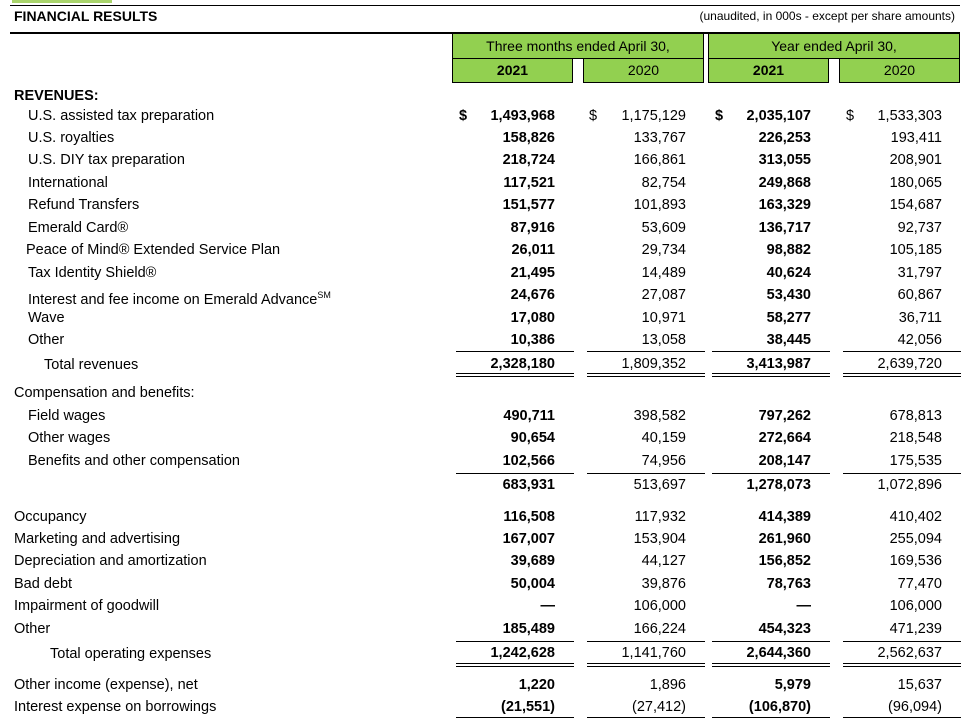  What do you see at coordinates (532, 584) in the screenshot?
I see `value-cell: 50,004` at bounding box center [532, 584].